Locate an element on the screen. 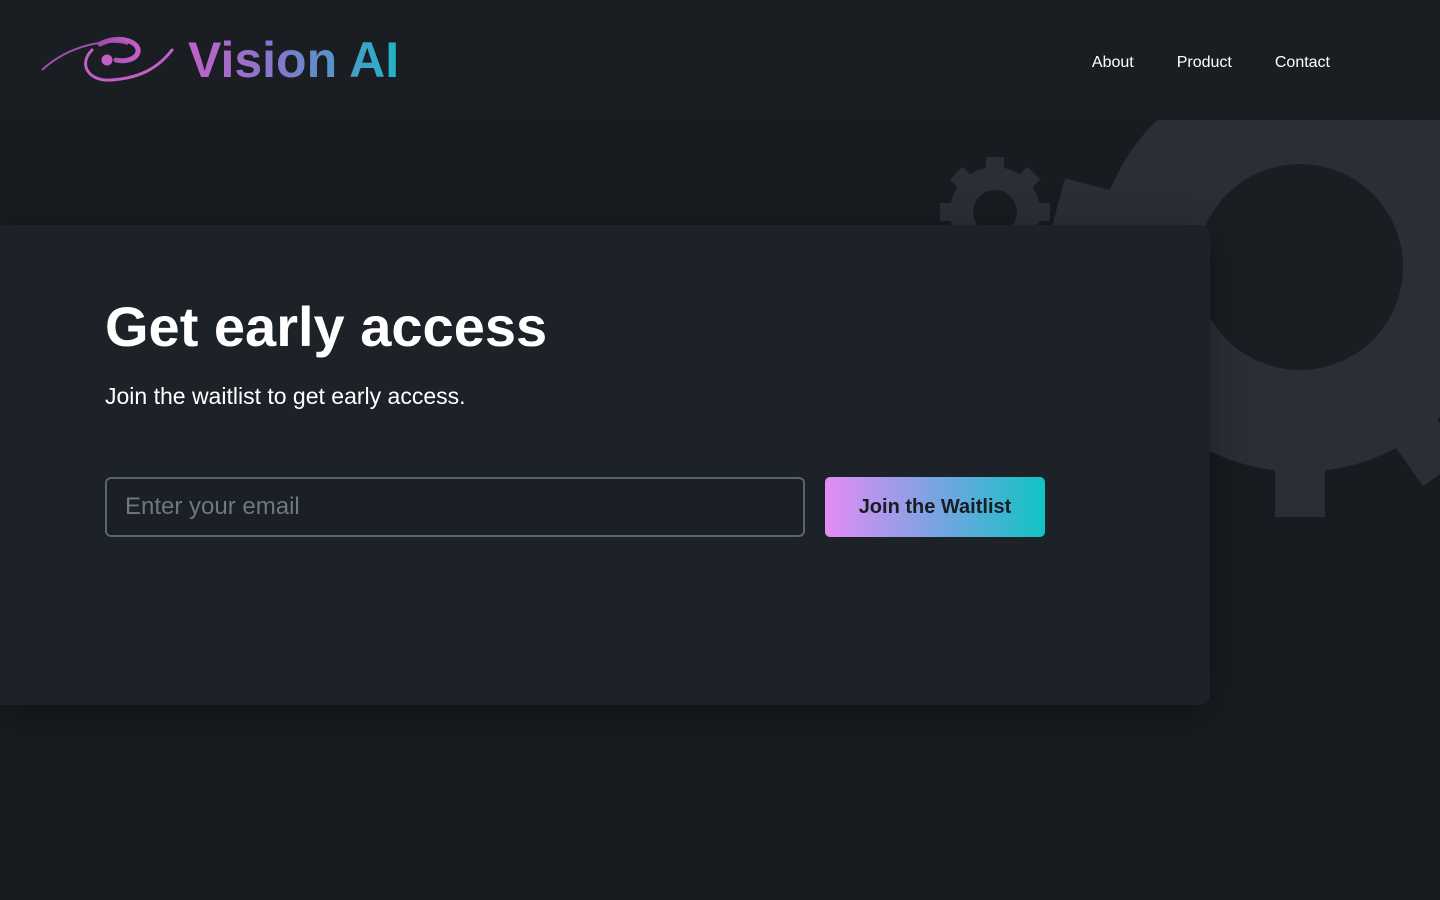  nav-about-link: About is located at coordinates (1113, 63).